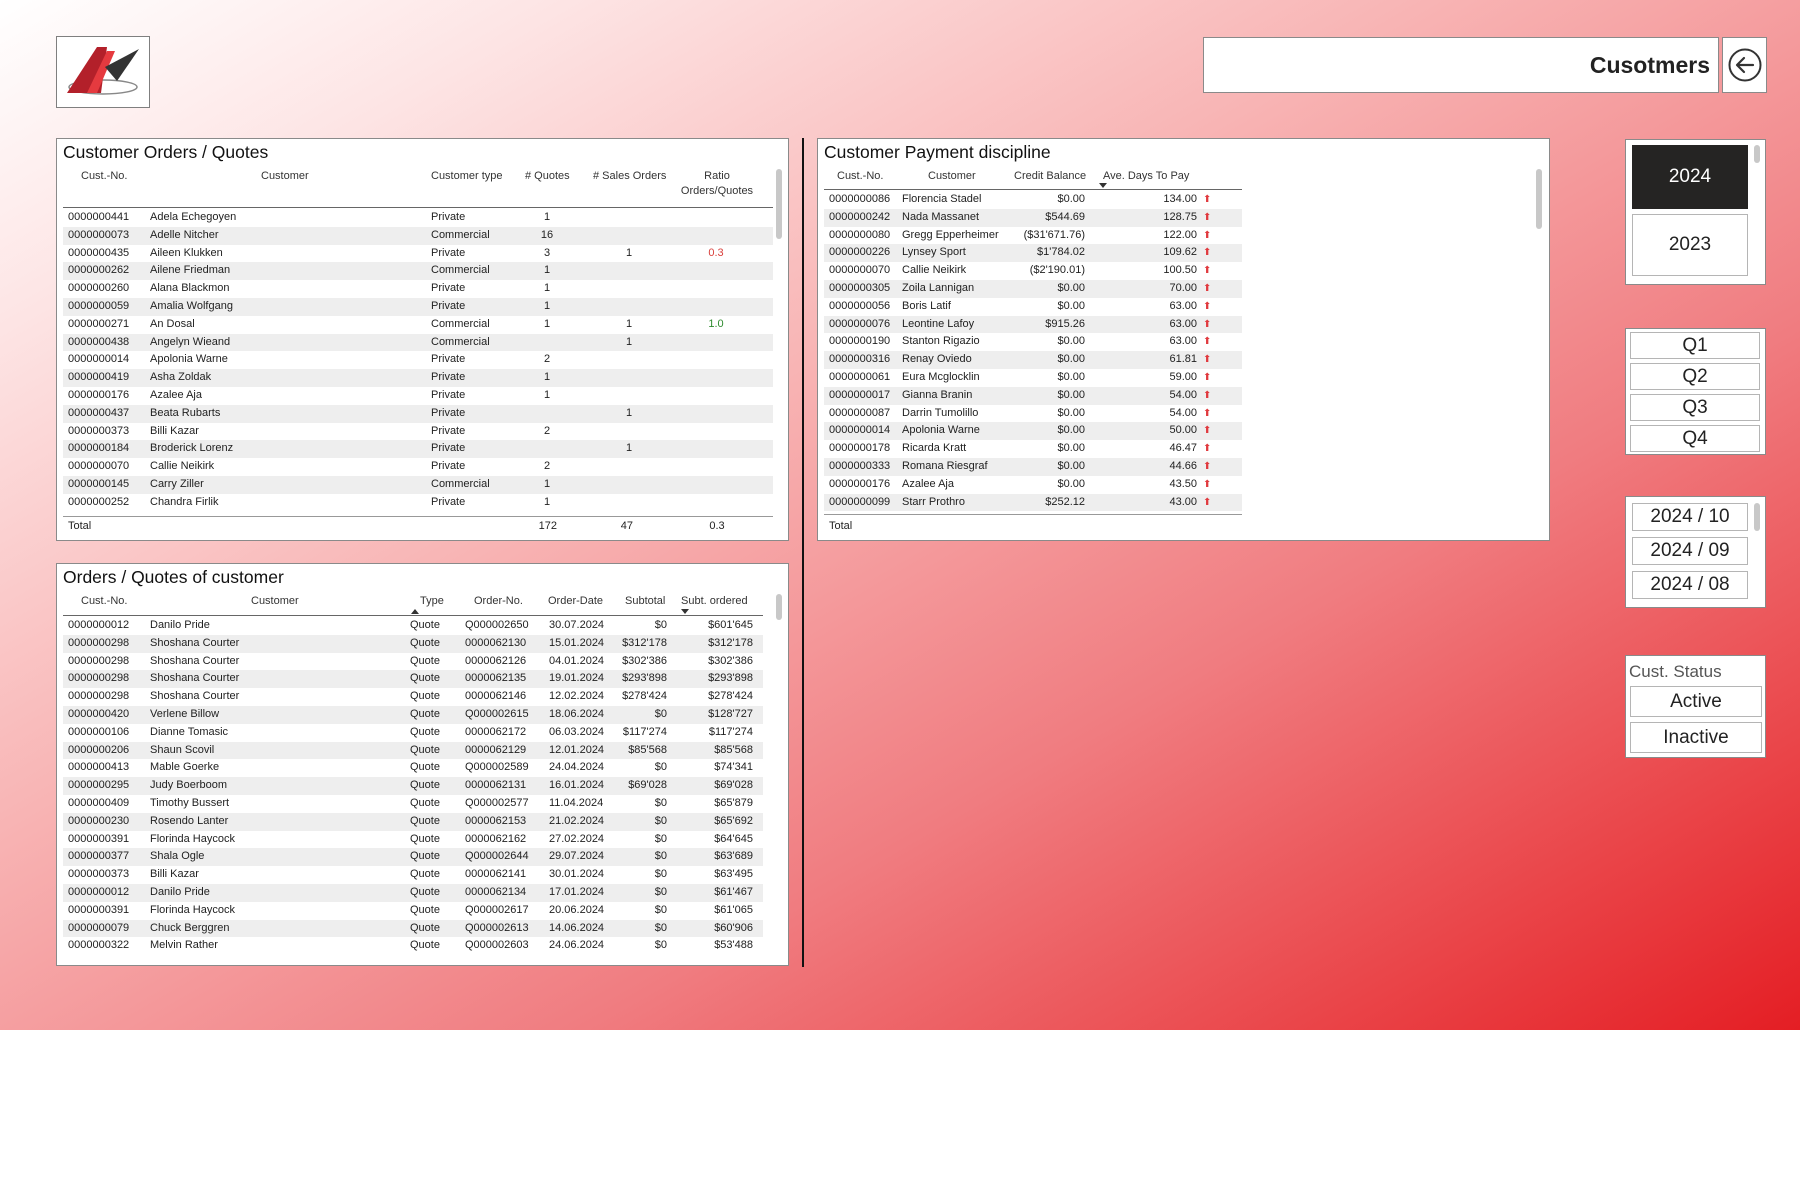 The height and width of the screenshot is (1200, 1800). I want to click on table-row: 0000000017 Gianna Branin $0.00 54.00 ⬆, so click(1033, 395).